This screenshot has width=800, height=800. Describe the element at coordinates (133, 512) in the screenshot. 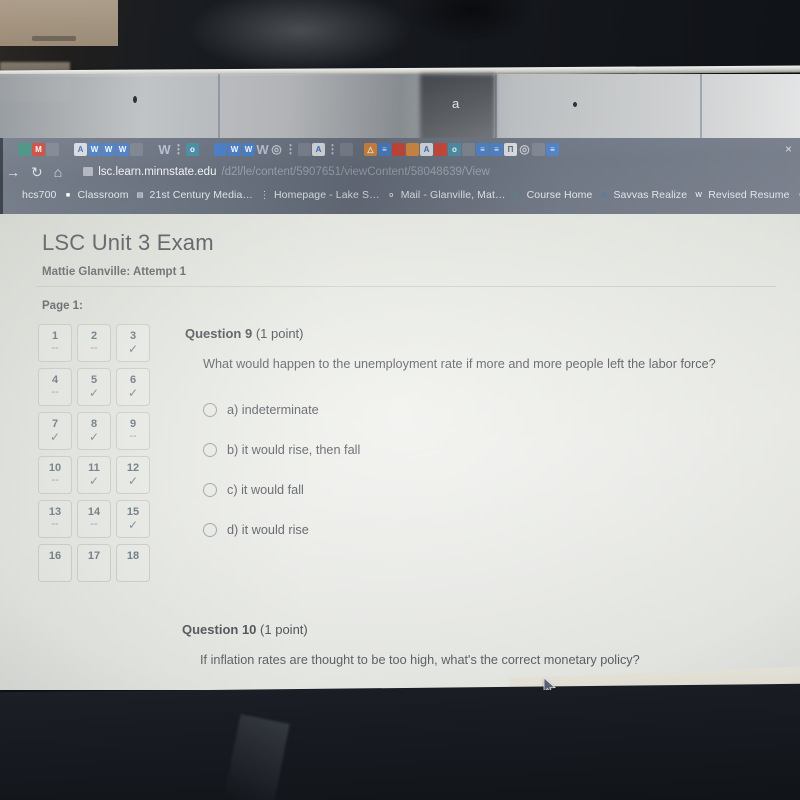

I see `question-nav-number: 15` at that location.